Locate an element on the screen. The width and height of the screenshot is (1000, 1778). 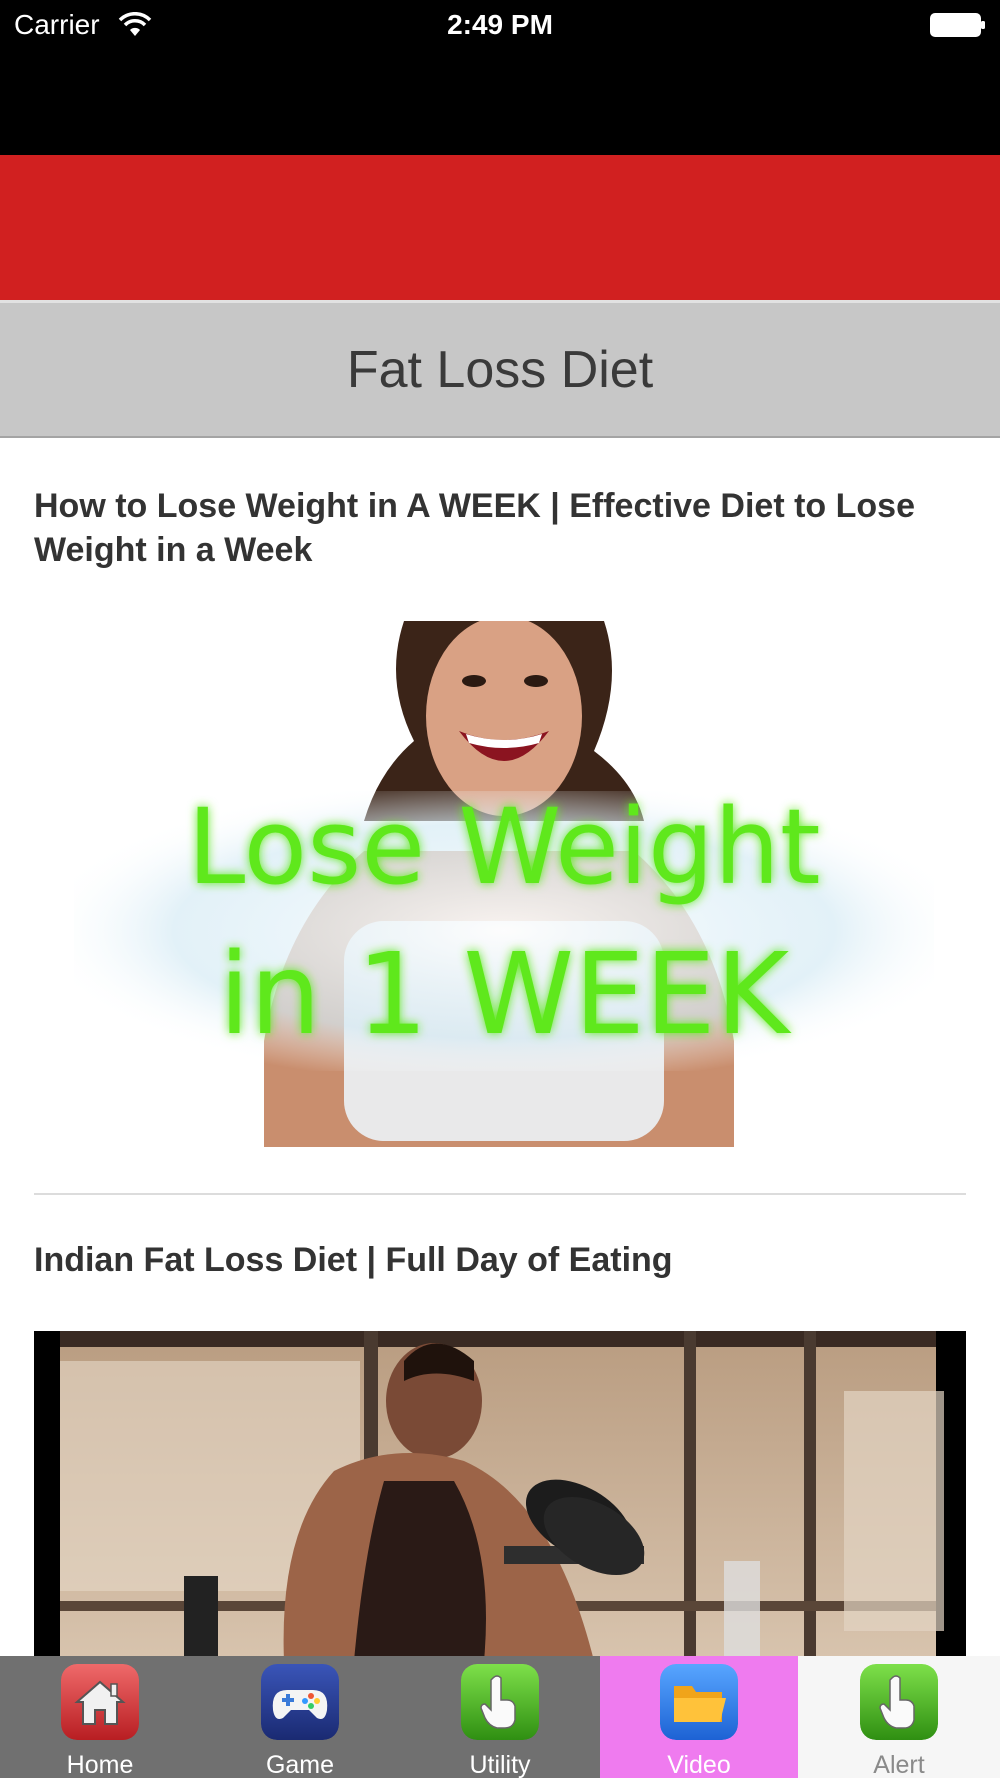
thumbnail-text-line-2: in 1 WEEK is located at coordinates (505, 995).